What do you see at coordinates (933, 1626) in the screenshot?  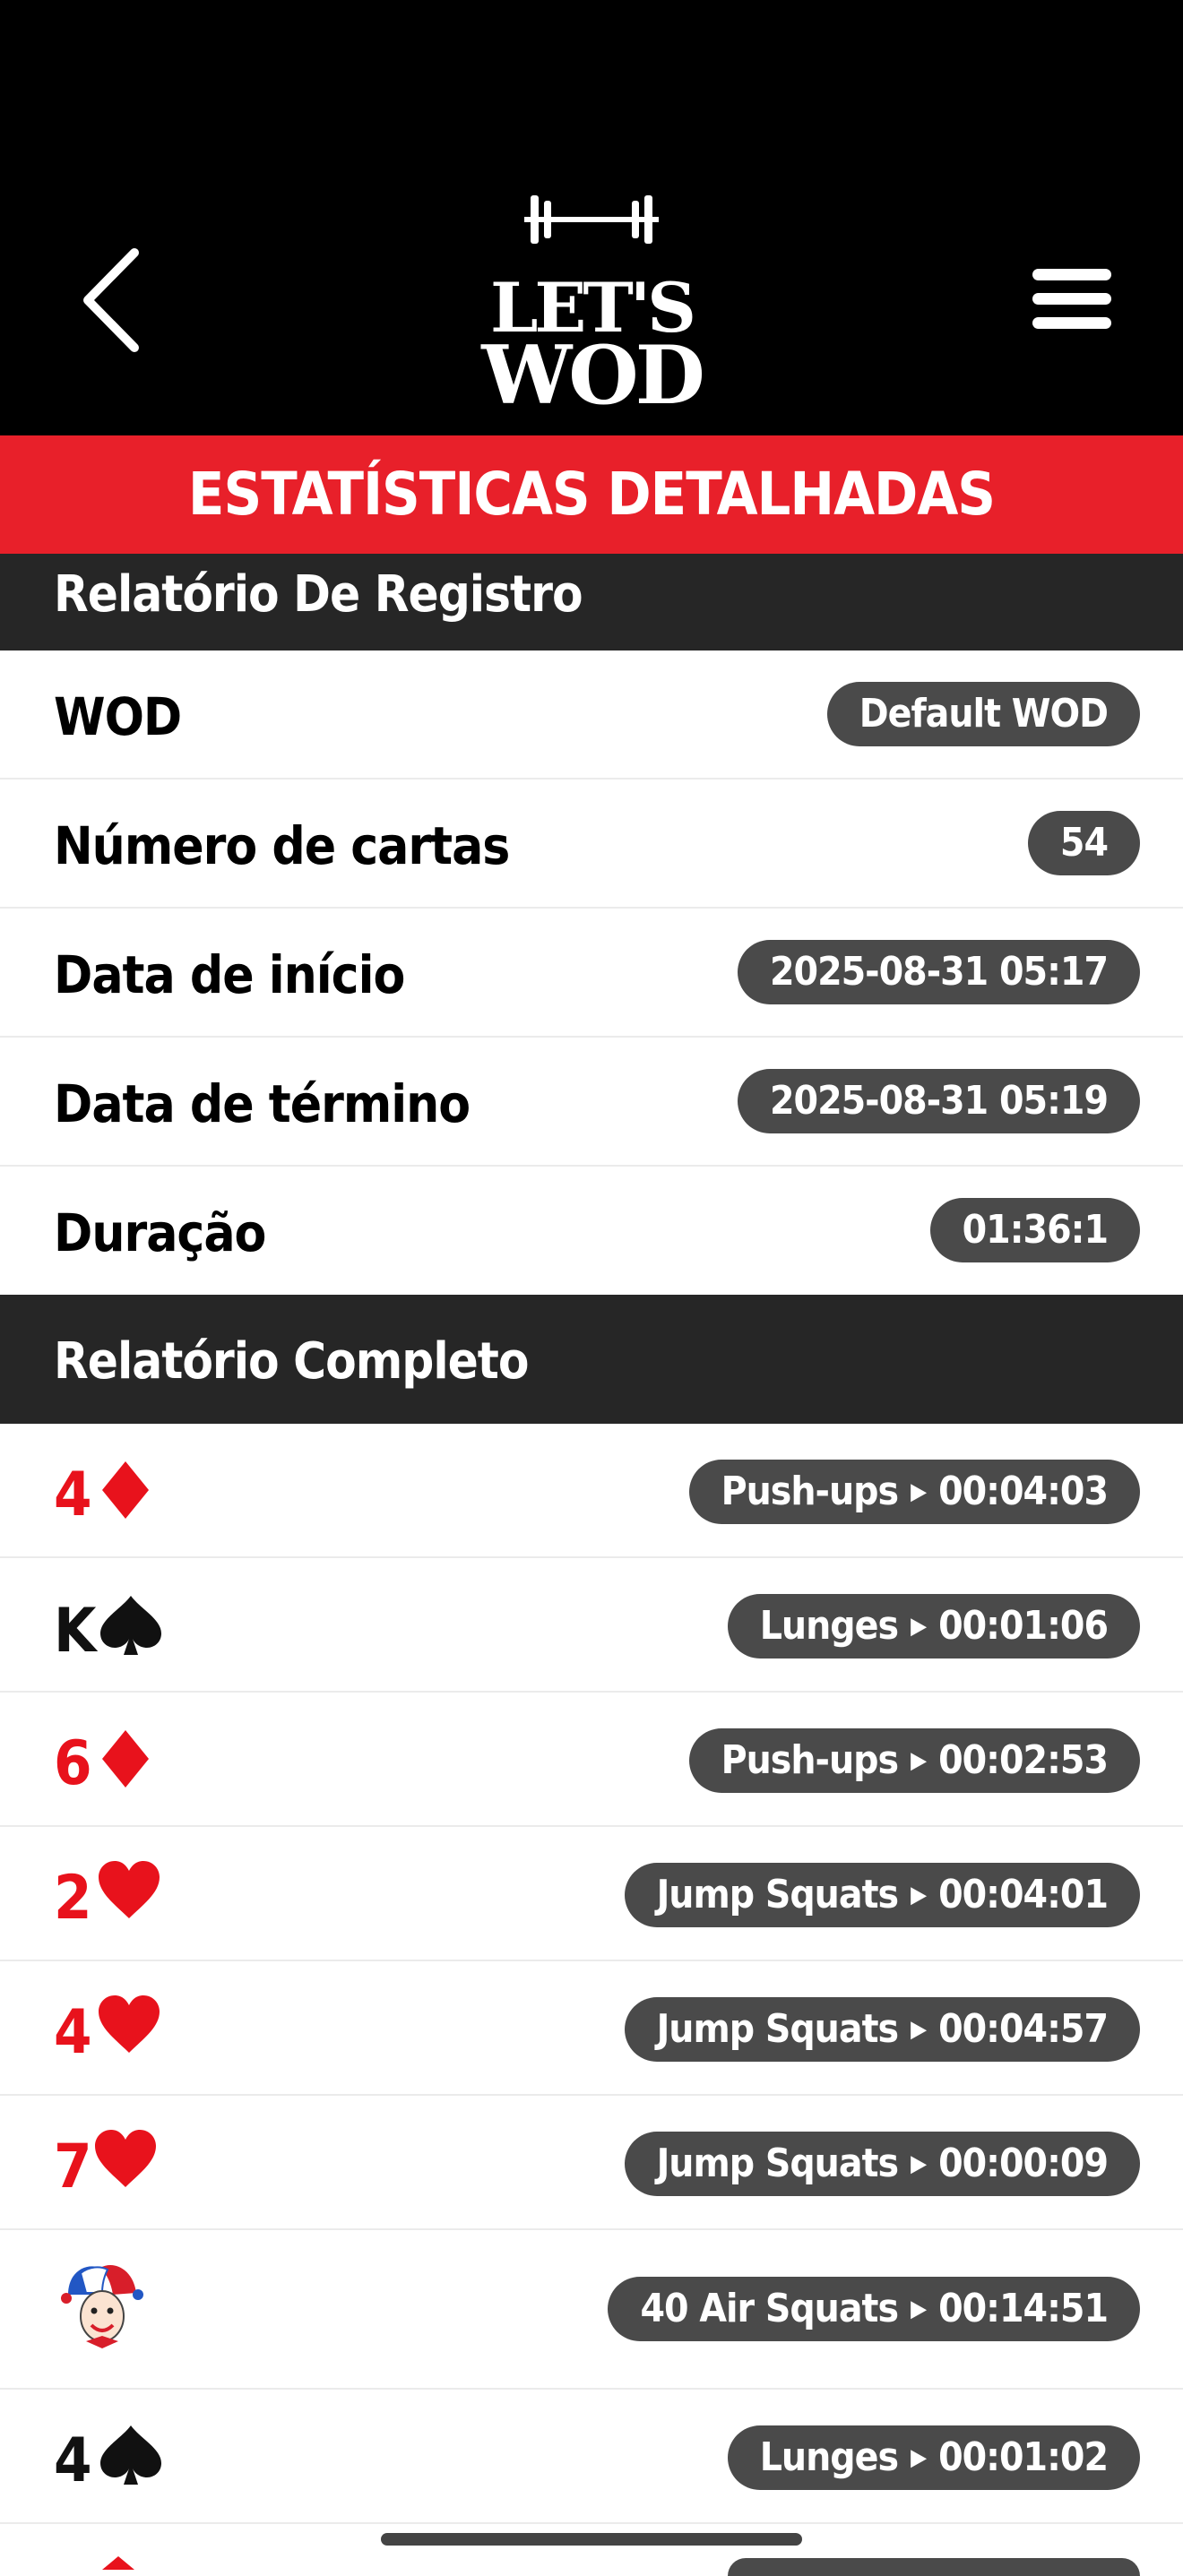 I see `card-exercise-pill: Lunges ▶ 00:01:06` at bounding box center [933, 1626].